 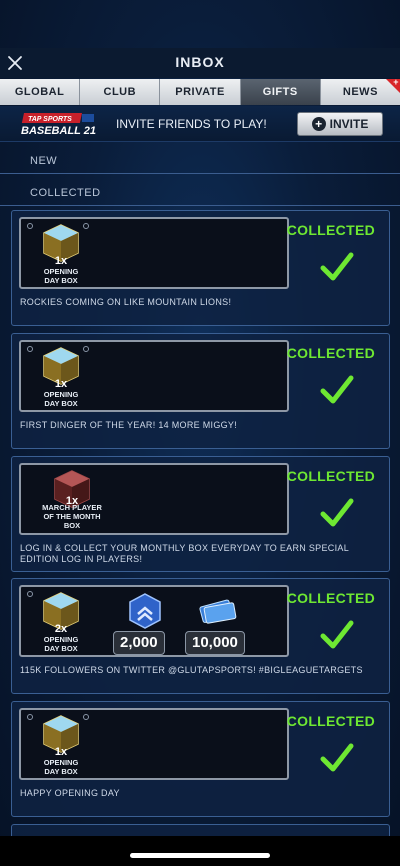 What do you see at coordinates (154, 499) in the screenshot?
I see `reward-box: 1x MARCH PLAYER OF THE MONTH BOX` at bounding box center [154, 499].